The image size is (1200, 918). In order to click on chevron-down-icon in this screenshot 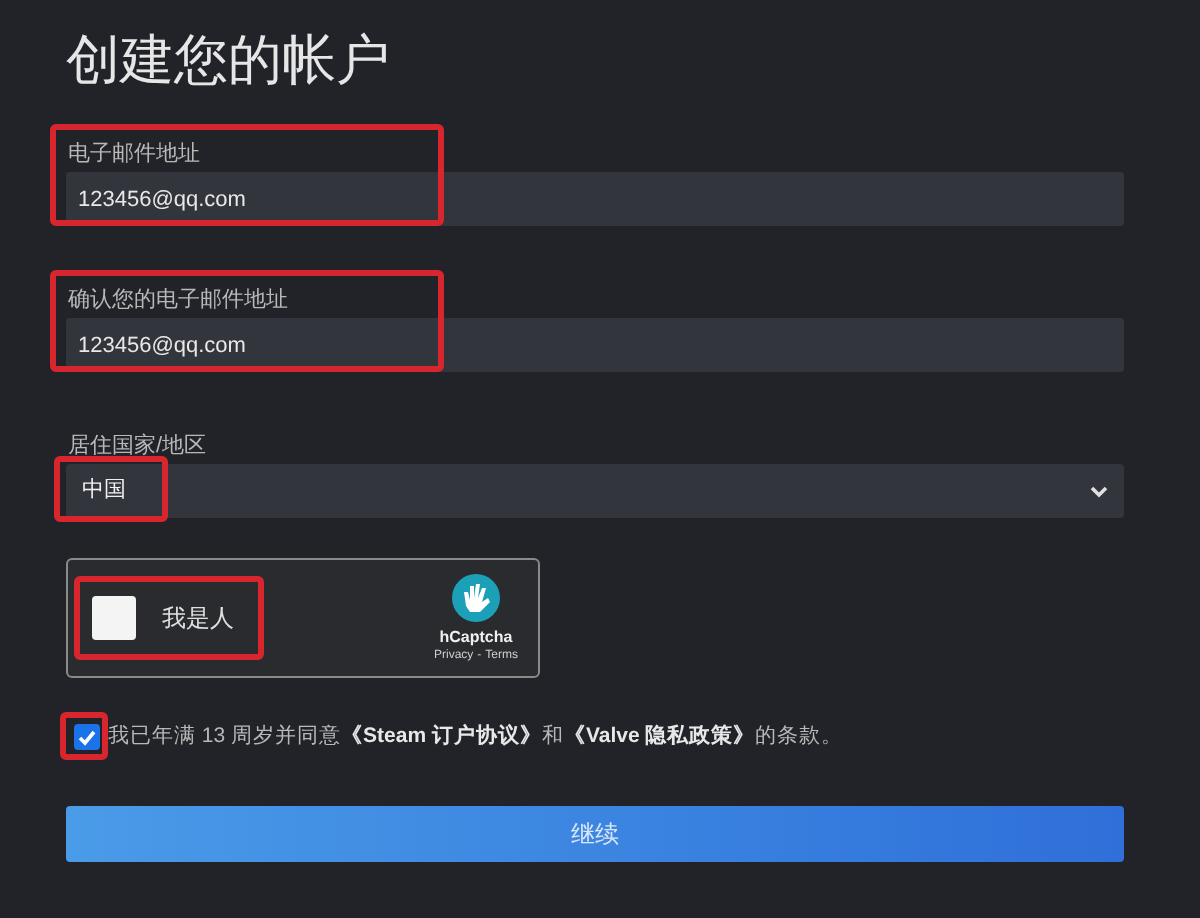, I will do `click(1099, 491)`.